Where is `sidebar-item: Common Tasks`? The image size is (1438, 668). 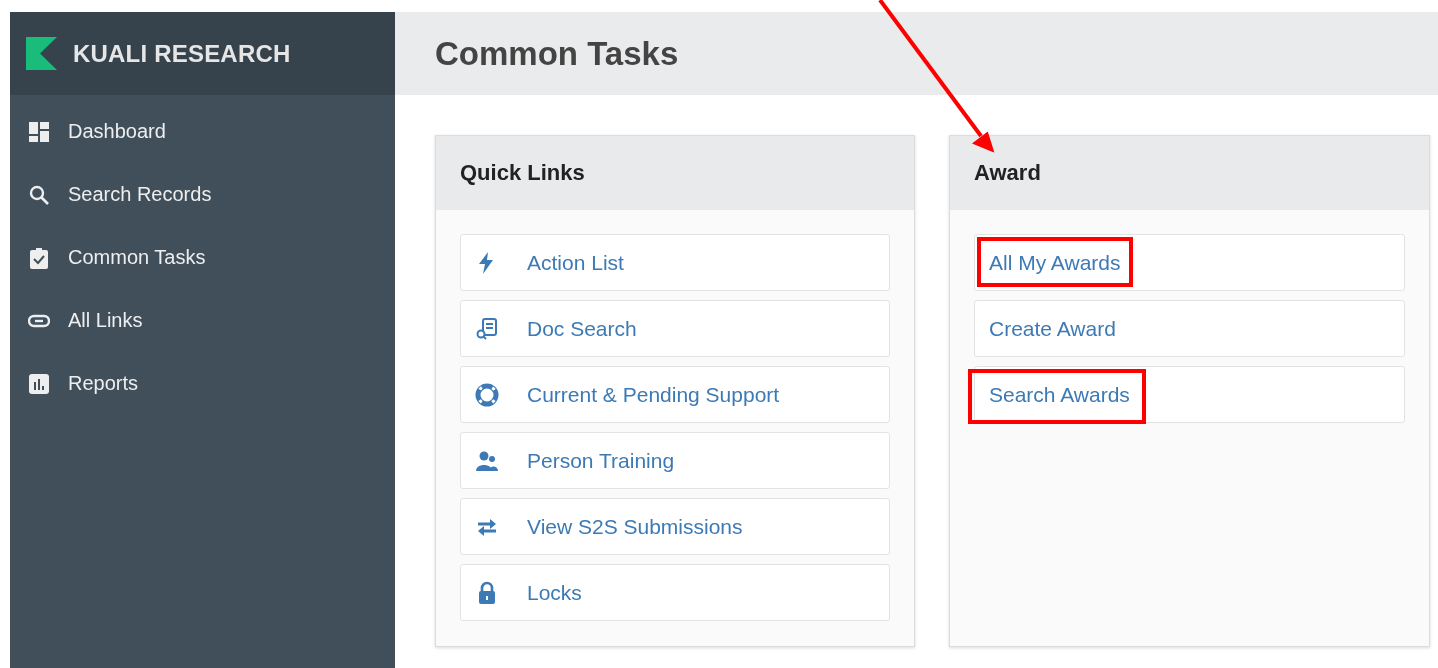 sidebar-item: Common Tasks is located at coordinates (202, 257).